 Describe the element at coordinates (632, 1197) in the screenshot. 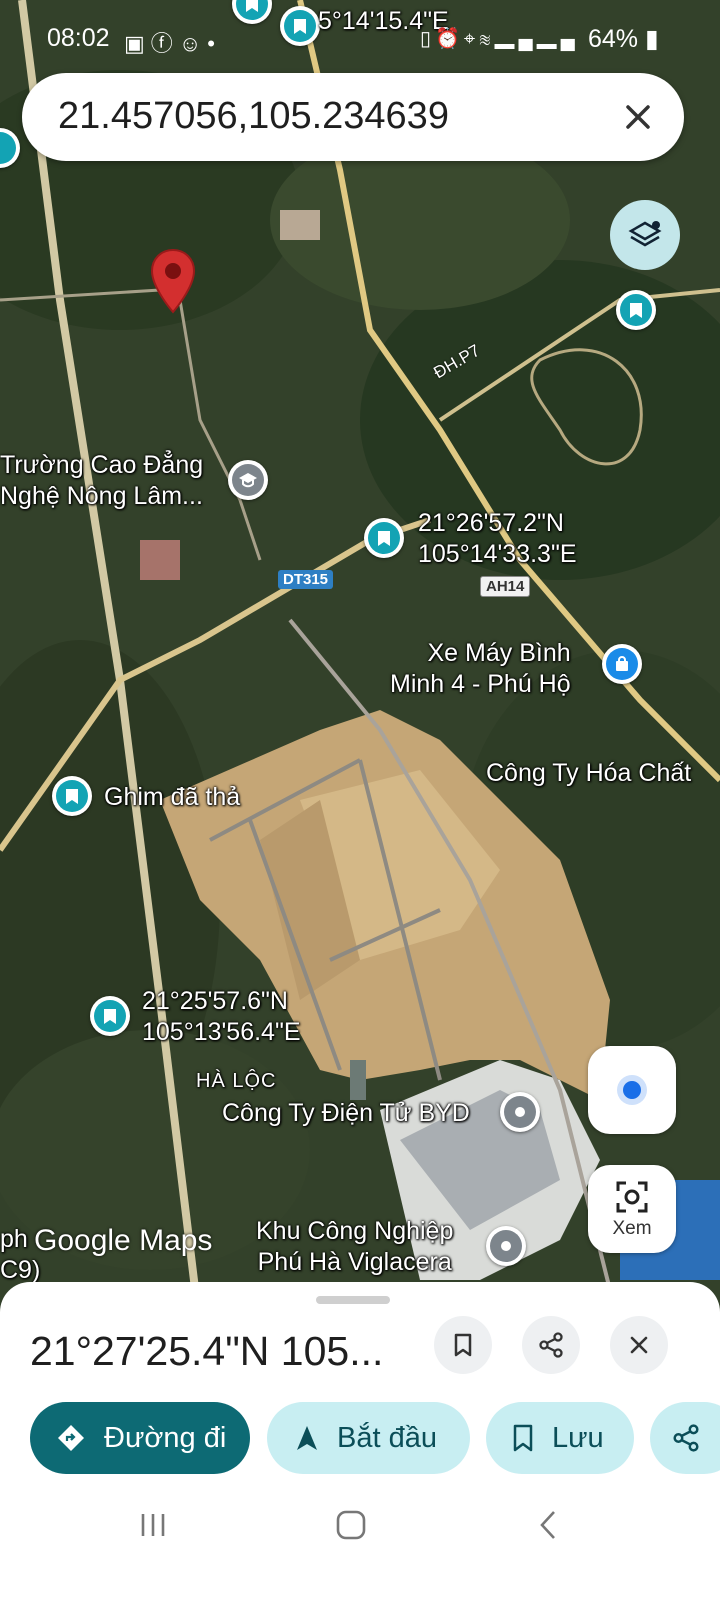

I see `lens-icon` at that location.